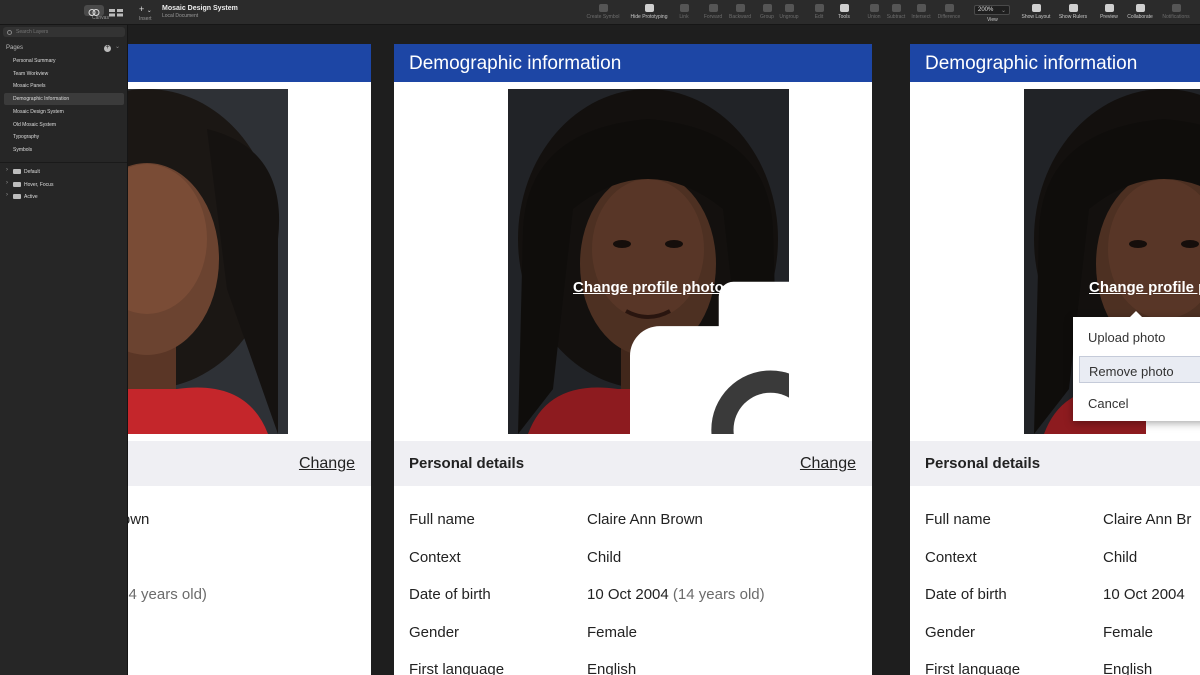 This screenshot has width=1200, height=675. What do you see at coordinates (180, 16) in the screenshot?
I see `document-subtitle: Local Document` at bounding box center [180, 16].